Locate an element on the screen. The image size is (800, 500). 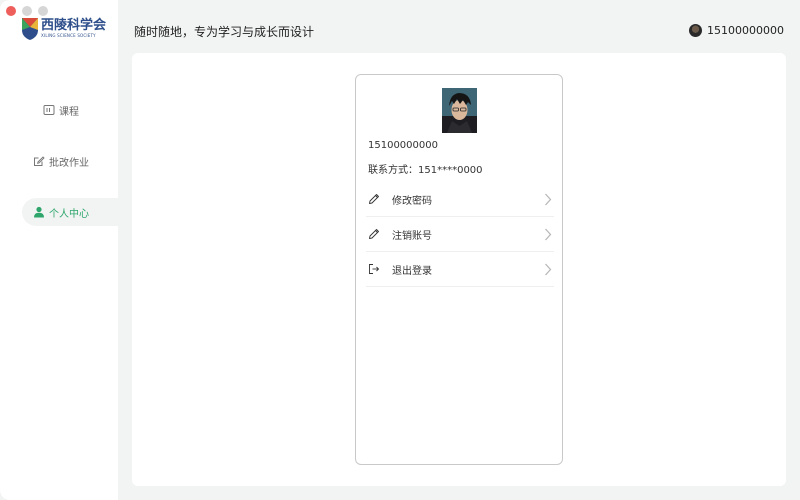
shield-logo-icon is located at coordinates (30, 29).